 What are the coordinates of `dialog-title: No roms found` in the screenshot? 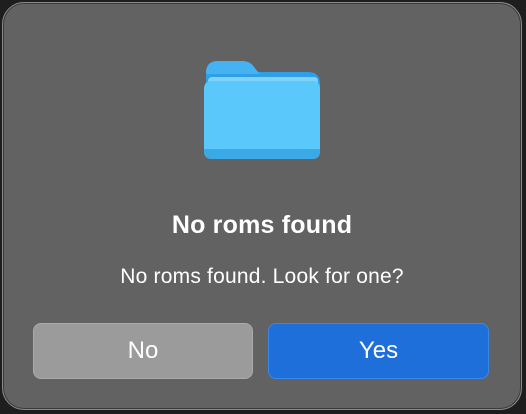 It's located at (262, 225).